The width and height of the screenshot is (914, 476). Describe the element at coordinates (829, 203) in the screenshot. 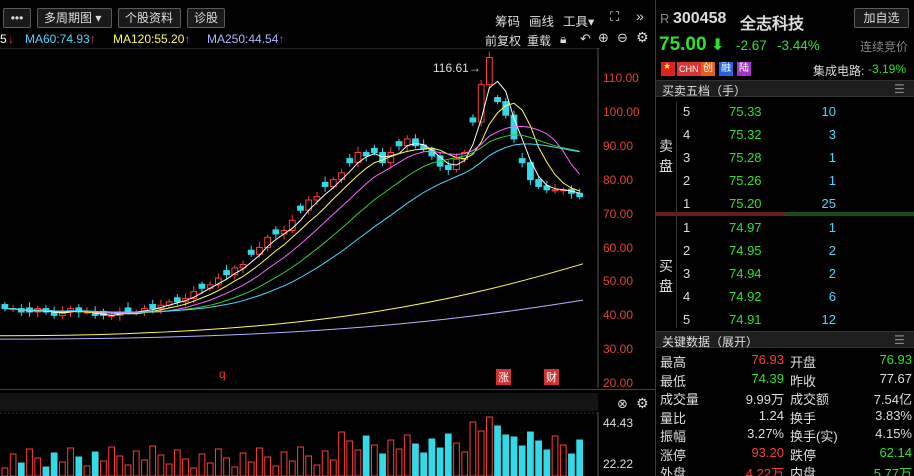

I see `ask-volume: 25` at that location.